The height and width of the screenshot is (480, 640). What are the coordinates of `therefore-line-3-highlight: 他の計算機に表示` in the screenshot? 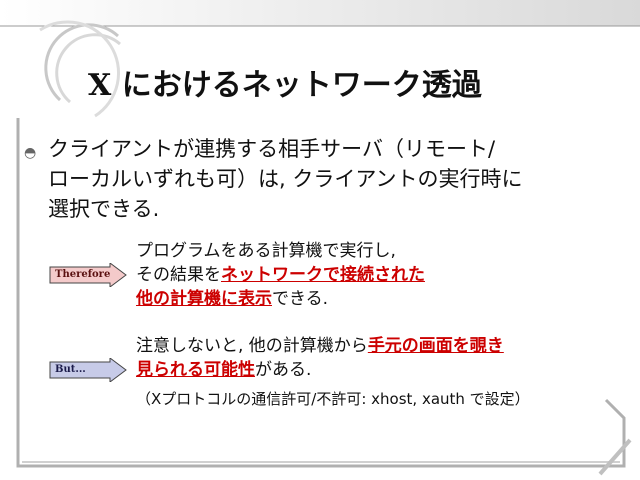 It's located at (204, 299).